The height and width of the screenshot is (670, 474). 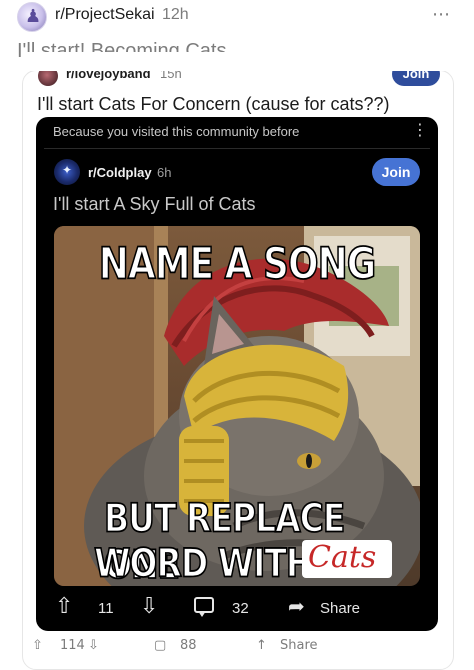 I want to click on more-options-icon: ⋯, so click(x=441, y=14).